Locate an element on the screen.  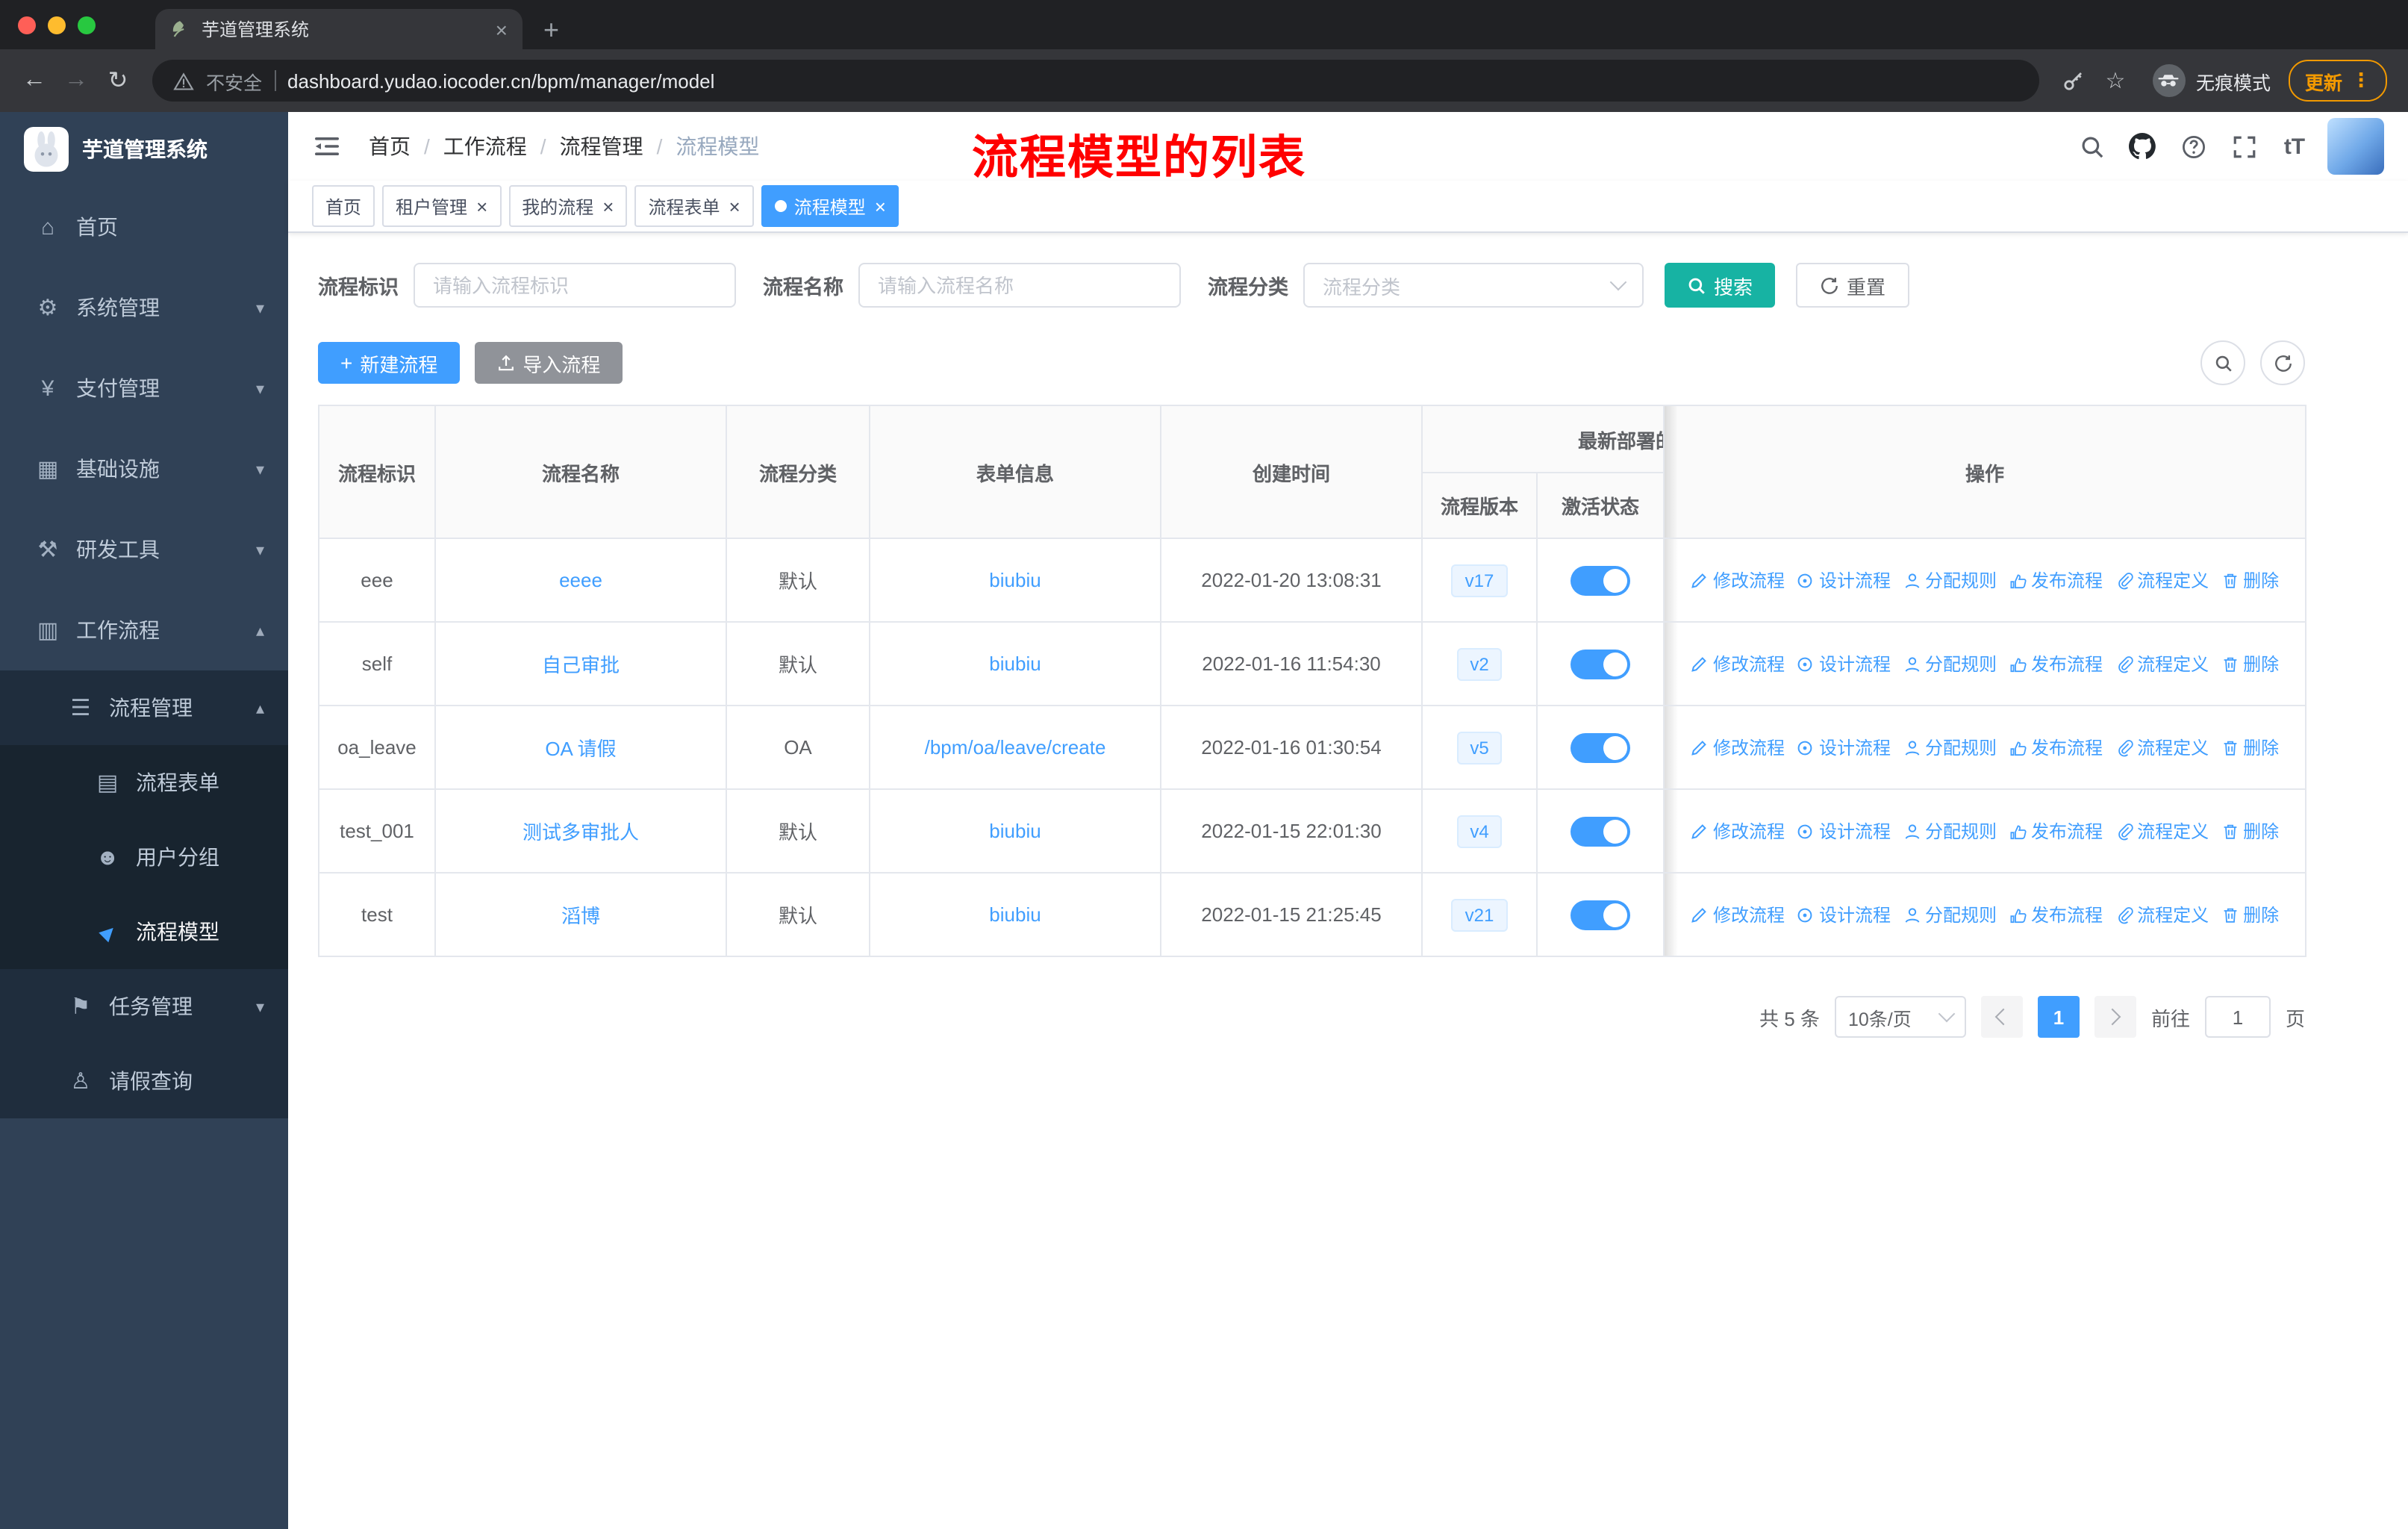
sidebar-item-gear: ⚙ 系统管理 ▾ is located at coordinates (144, 307).